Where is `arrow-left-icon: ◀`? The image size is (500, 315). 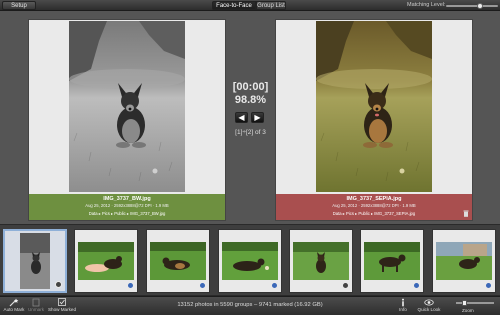
arrow-left-icon: ◀ is located at coordinates (241, 117).